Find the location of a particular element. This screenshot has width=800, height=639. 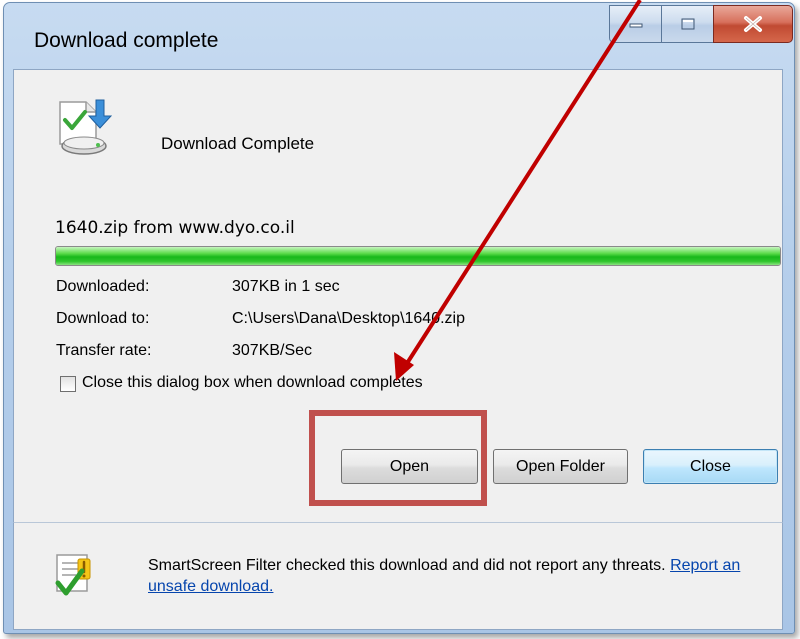

close-x-icon is located at coordinates (753, 24).